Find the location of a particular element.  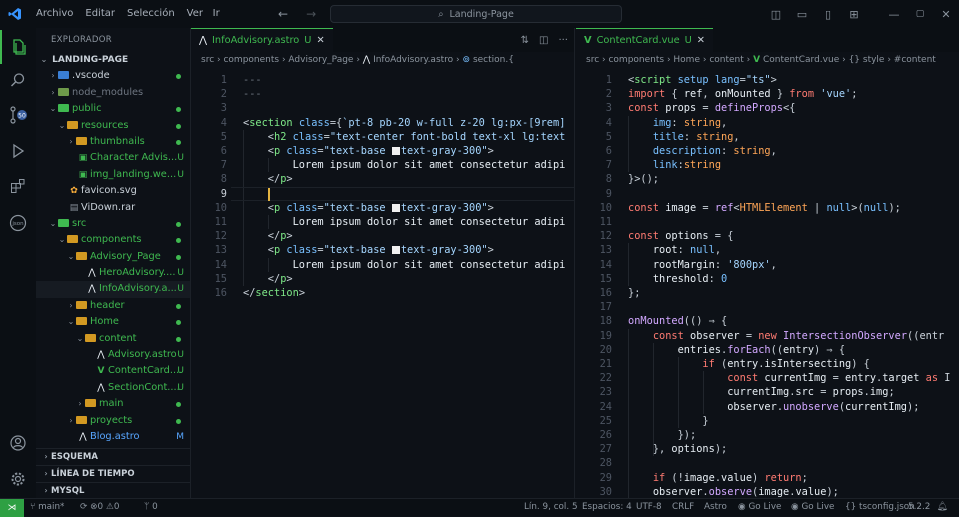

customize-layout-icon: ⊞ is located at coordinates (854, 14).